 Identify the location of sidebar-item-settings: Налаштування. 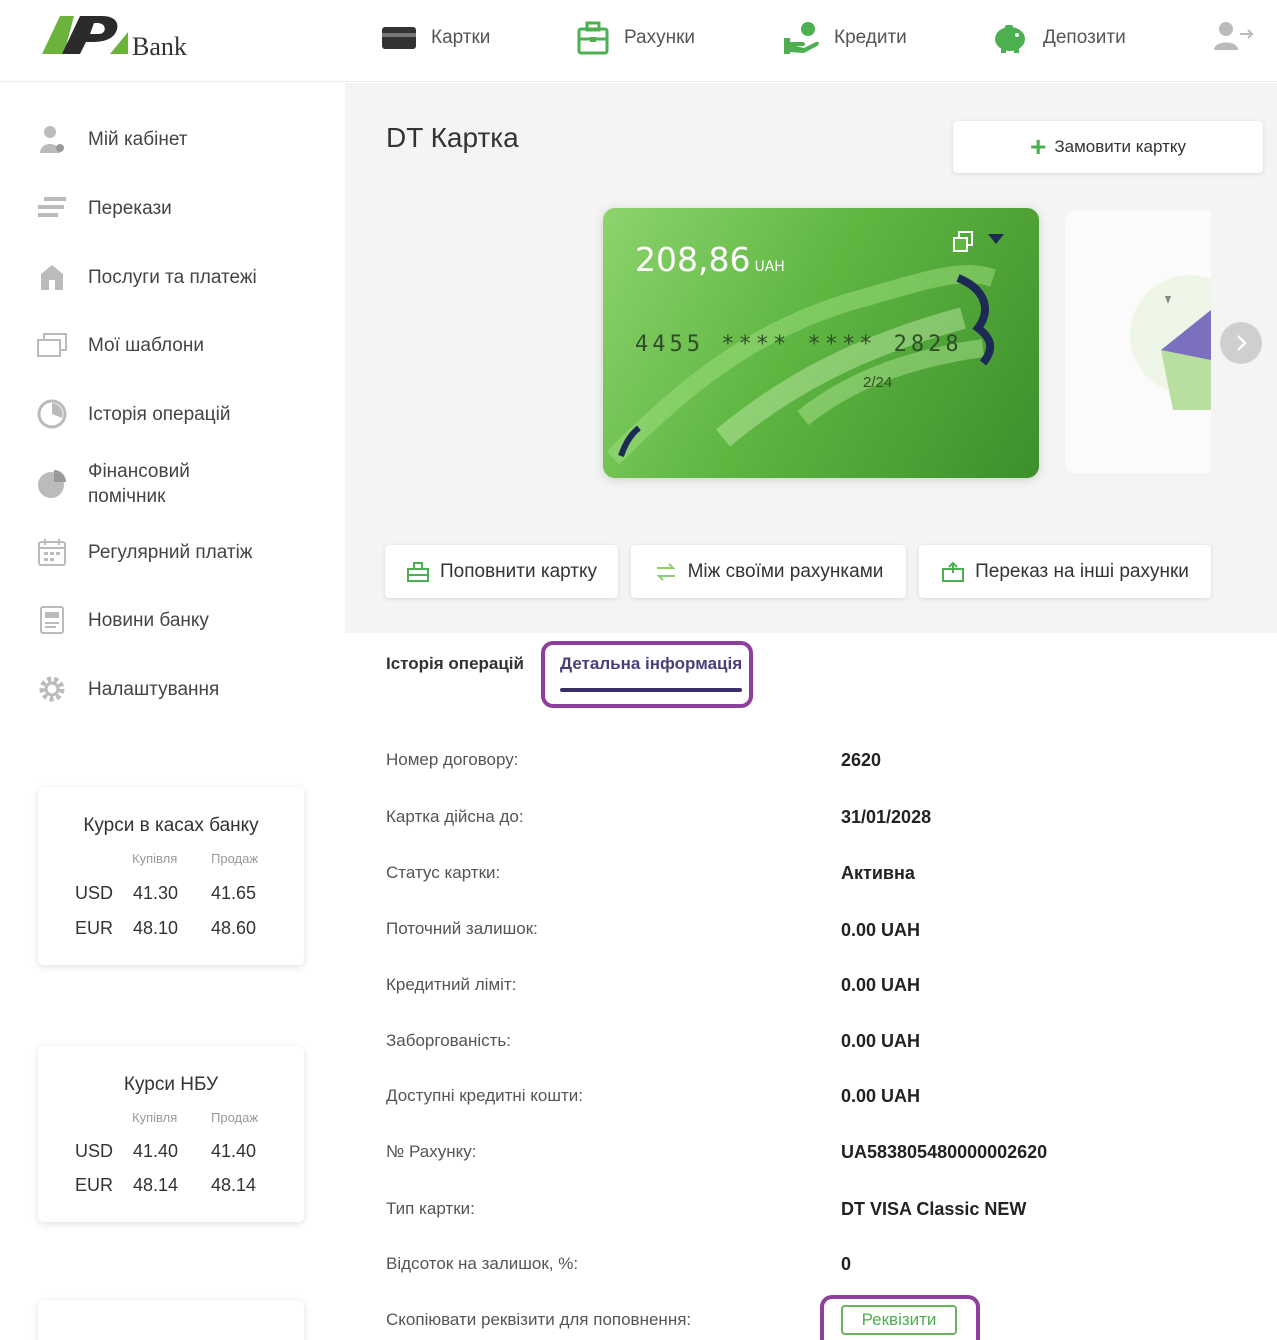
(181, 689).